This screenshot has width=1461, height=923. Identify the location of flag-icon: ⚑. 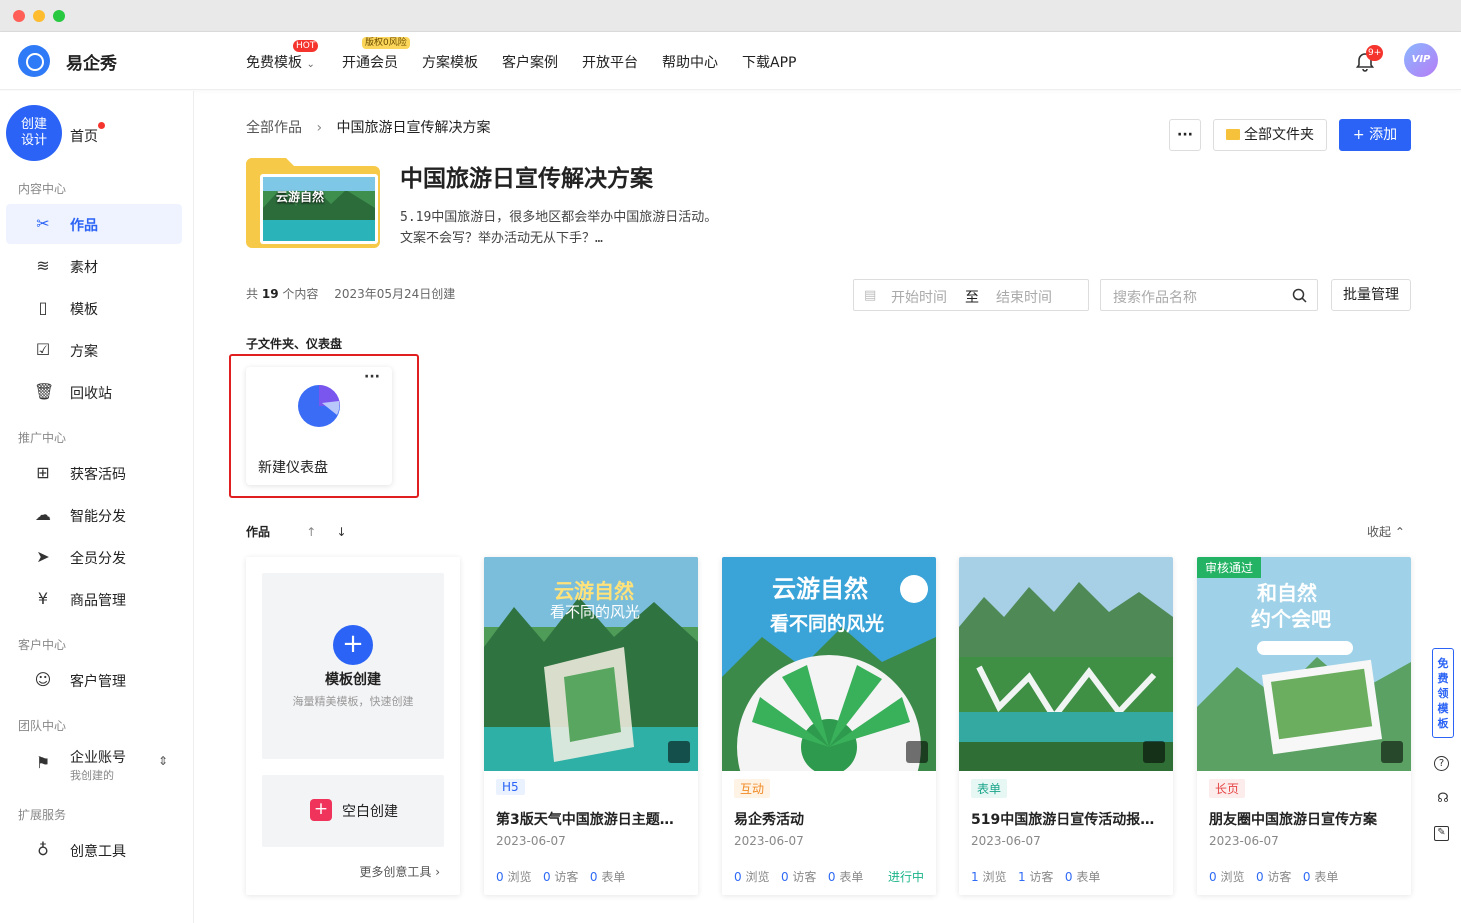
(43, 762).